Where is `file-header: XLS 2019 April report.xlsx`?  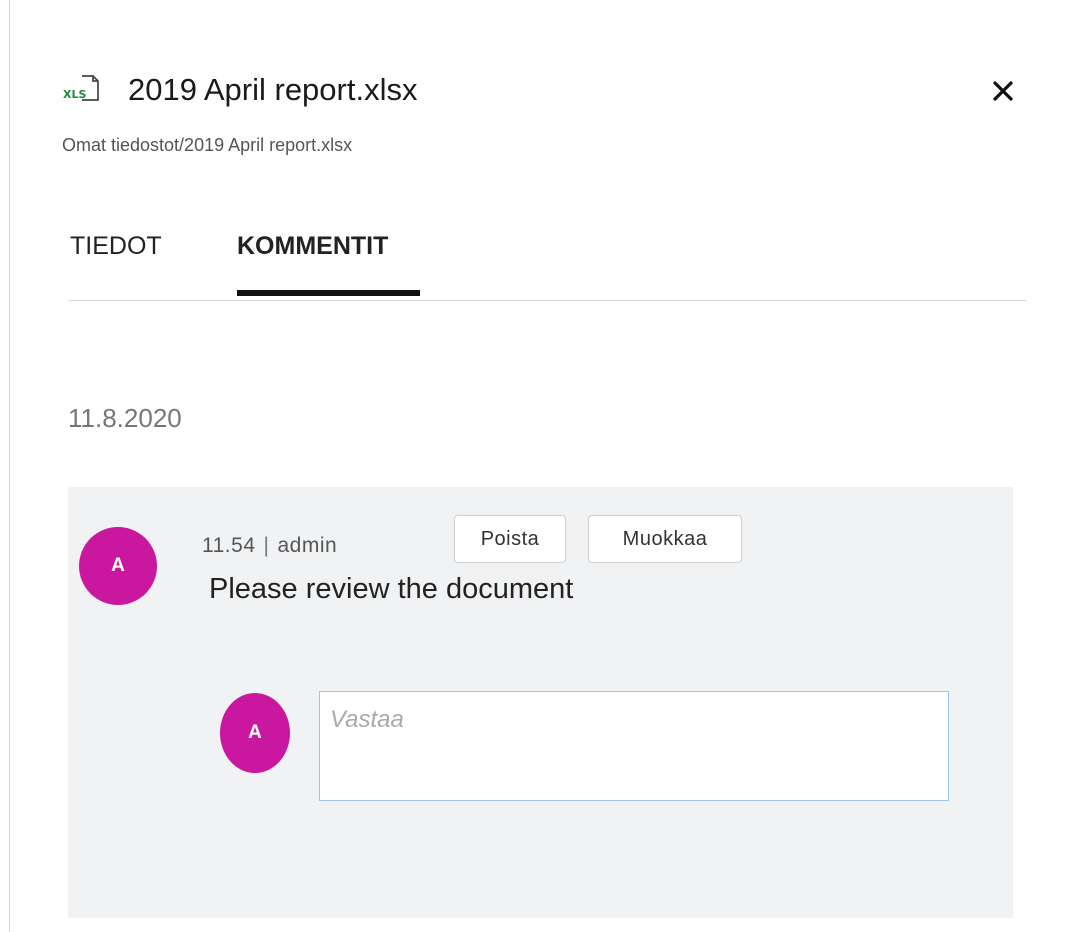 file-header: XLS 2019 April report.xlsx is located at coordinates (547, 90).